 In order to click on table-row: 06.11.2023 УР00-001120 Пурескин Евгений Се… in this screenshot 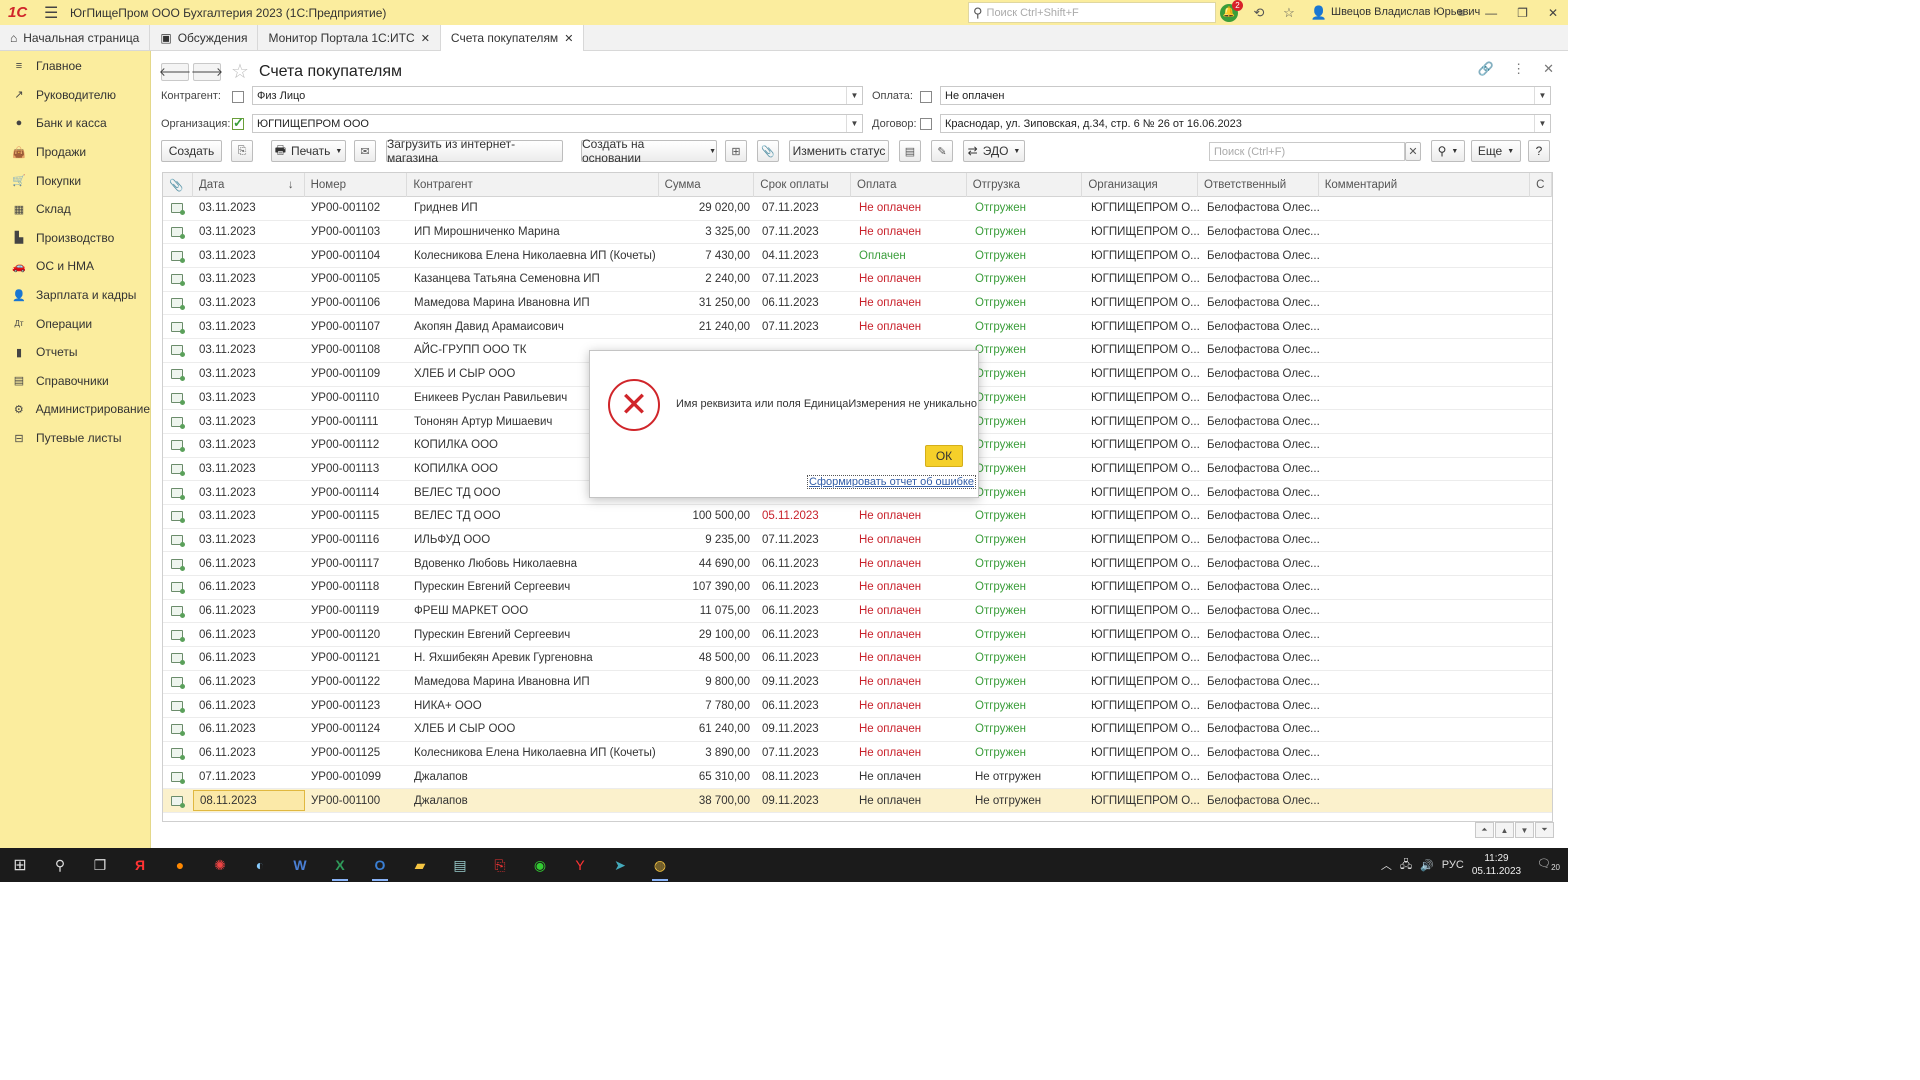, I will do `click(857, 635)`.